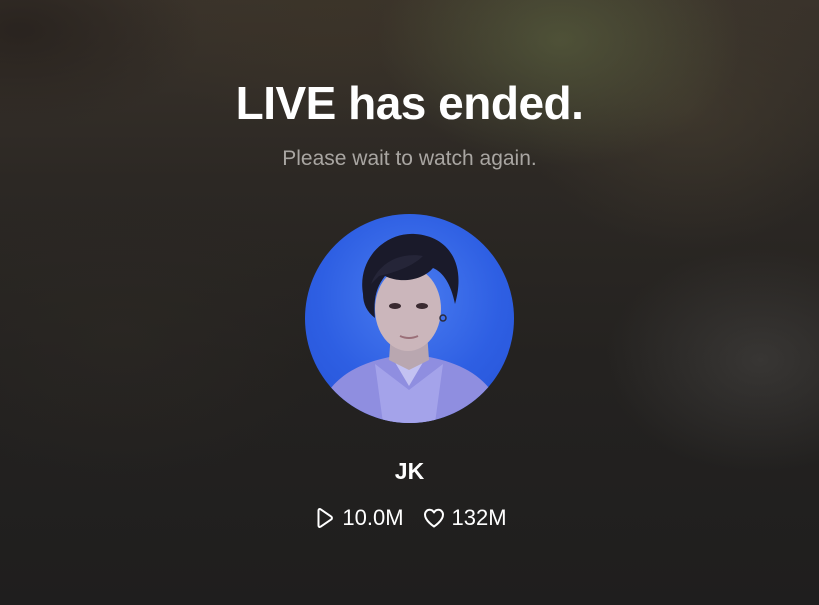  Describe the element at coordinates (434, 518) in the screenshot. I see `heart-icon` at that location.